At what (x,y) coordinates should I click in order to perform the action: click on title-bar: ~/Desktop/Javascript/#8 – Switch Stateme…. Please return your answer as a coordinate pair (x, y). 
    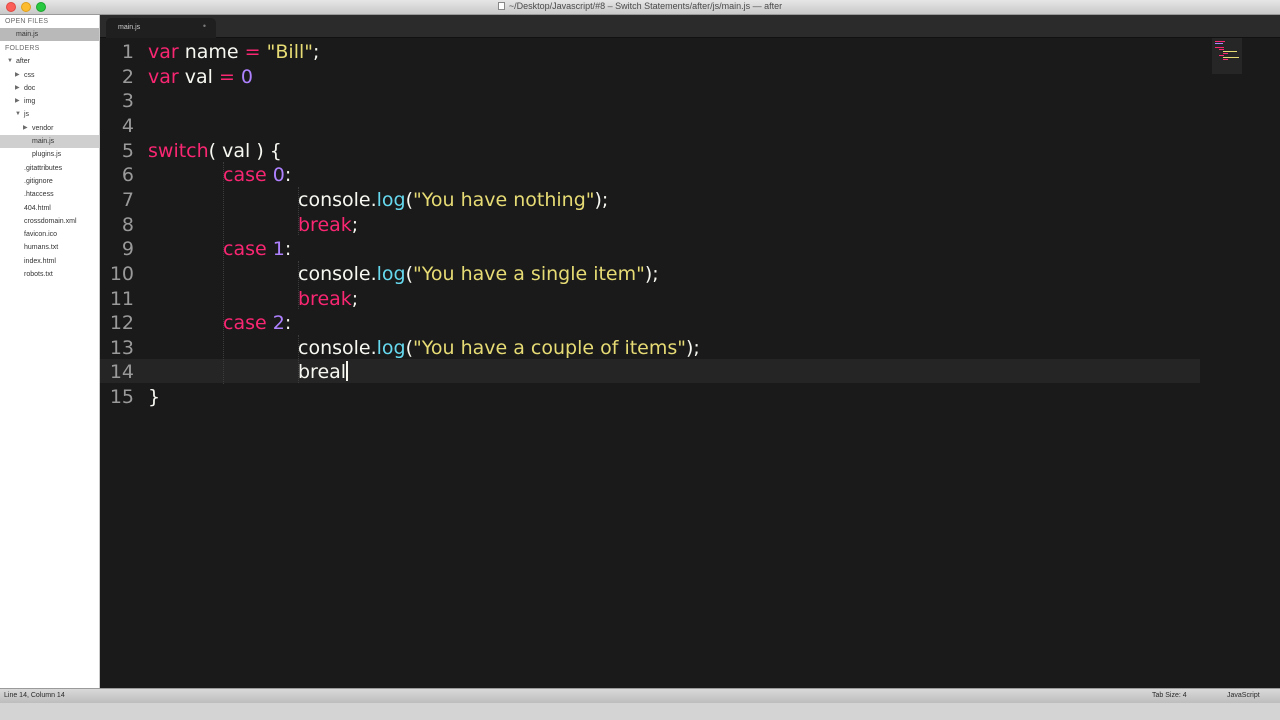
    Looking at the image, I should click on (640, 7).